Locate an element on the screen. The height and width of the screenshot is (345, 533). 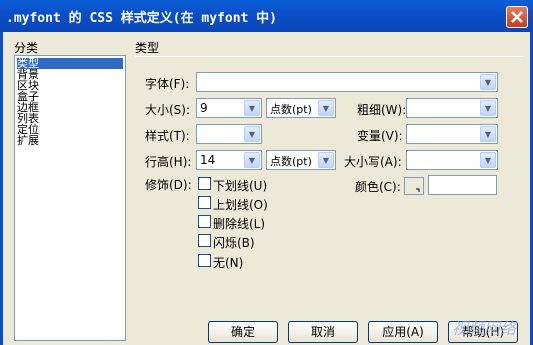
cancel-button: 取消 is located at coordinates (323, 332).